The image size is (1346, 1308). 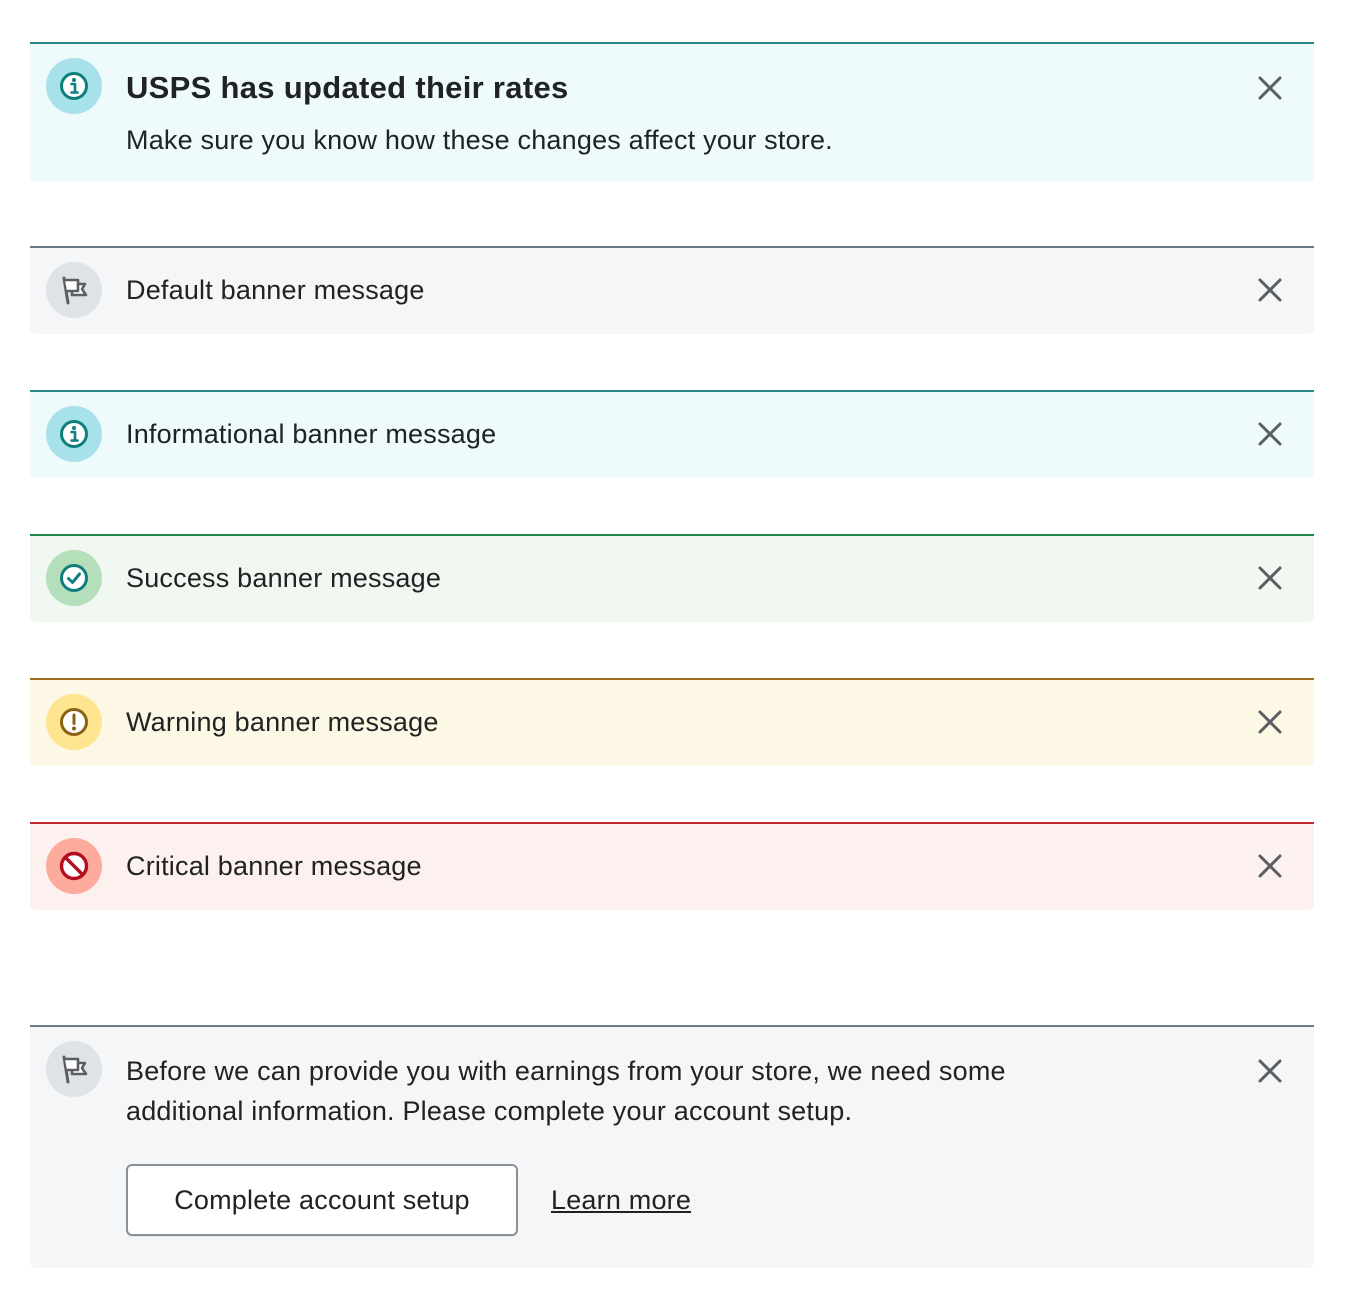 What do you see at coordinates (74, 578) in the screenshot?
I see `check-circle-icon` at bounding box center [74, 578].